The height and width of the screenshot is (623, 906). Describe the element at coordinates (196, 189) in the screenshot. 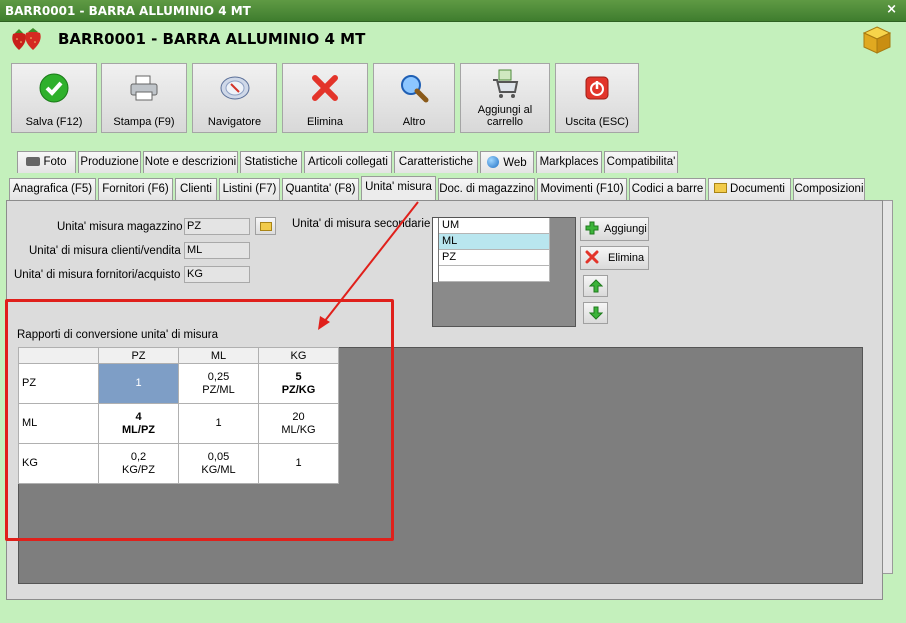

I see `tab-clienti: Clienti` at that location.